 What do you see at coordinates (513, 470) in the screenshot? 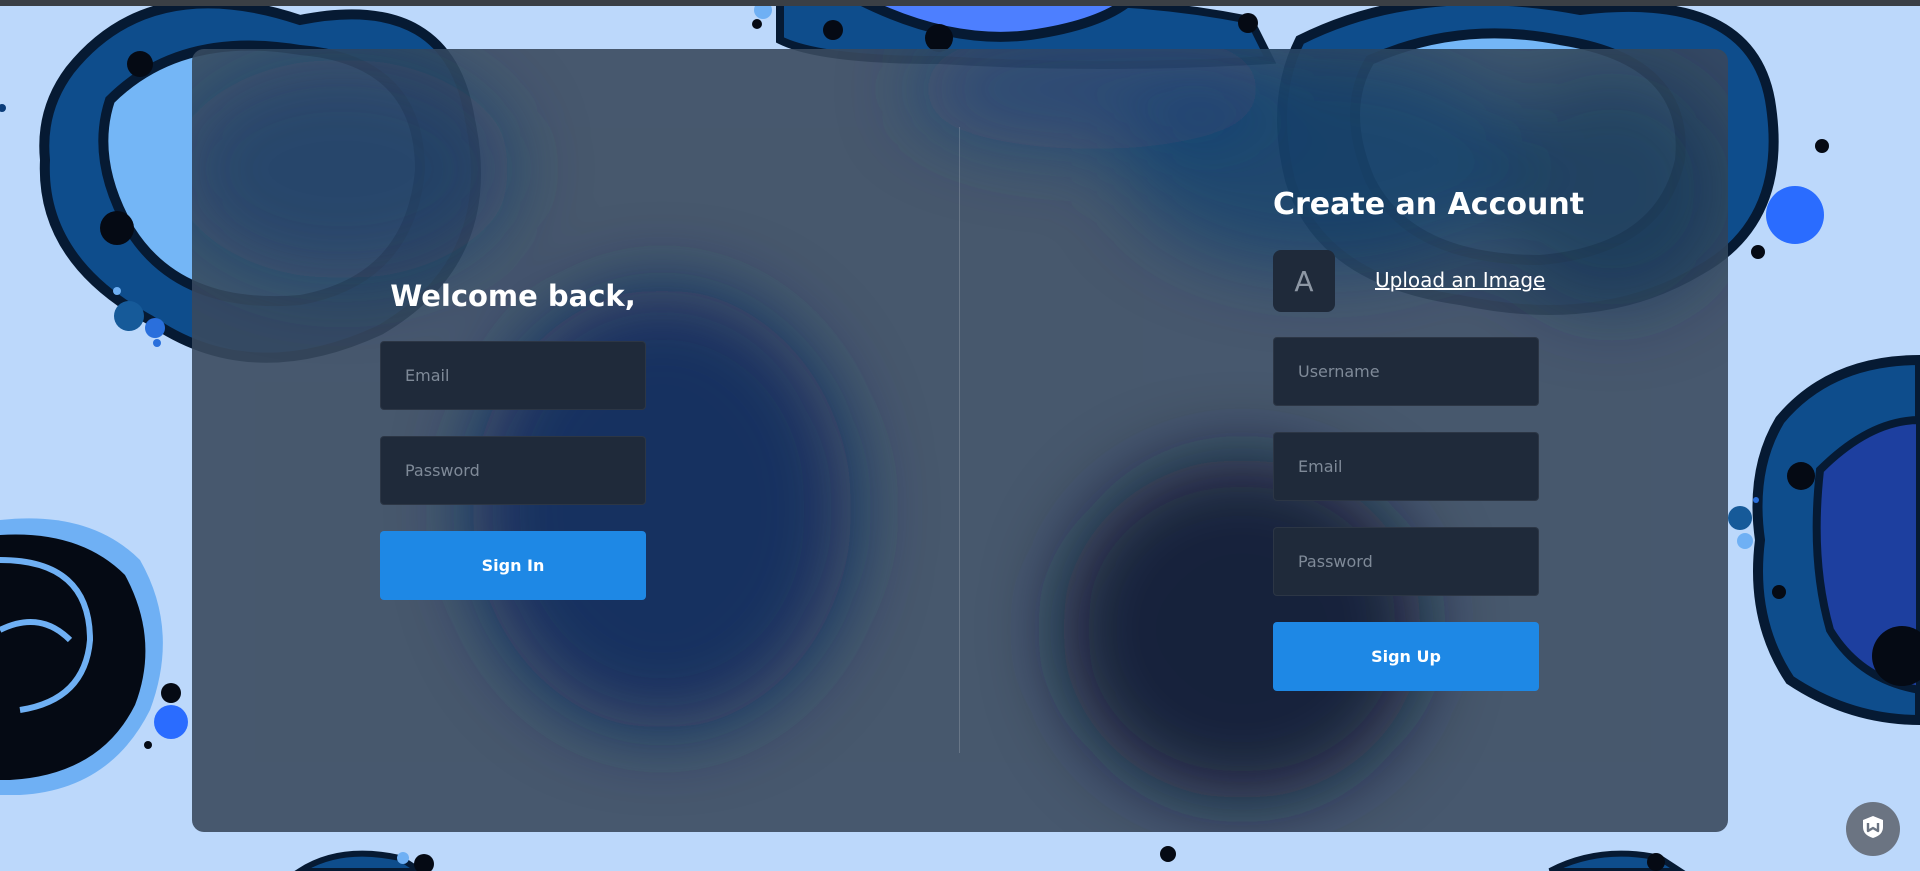
I see `login-password-input` at bounding box center [513, 470].